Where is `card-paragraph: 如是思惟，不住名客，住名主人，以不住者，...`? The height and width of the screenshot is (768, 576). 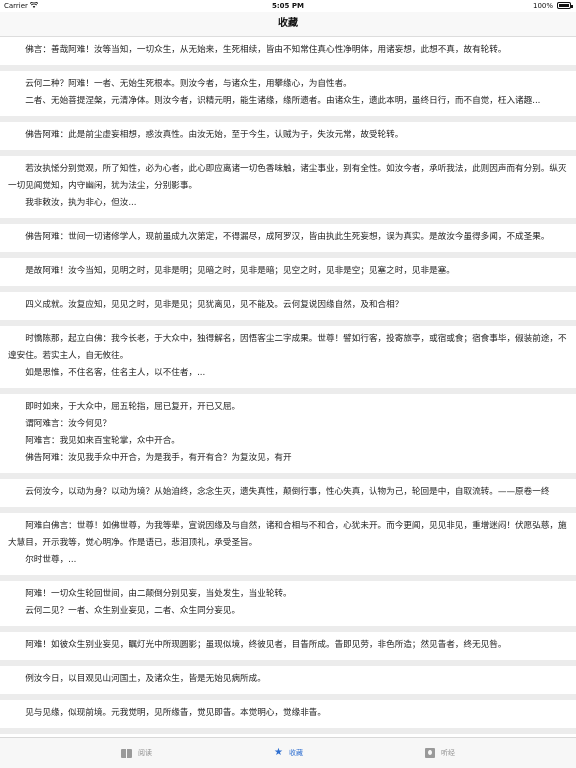 card-paragraph: 如是思惟，不住名客，住名主人，以不住者，... is located at coordinates (115, 373).